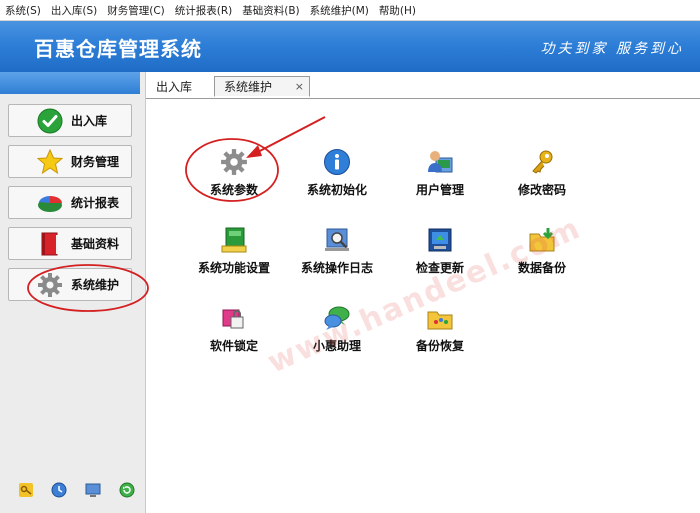 The image size is (700, 513). I want to click on tile-change-password: 修改密码, so click(542, 172).